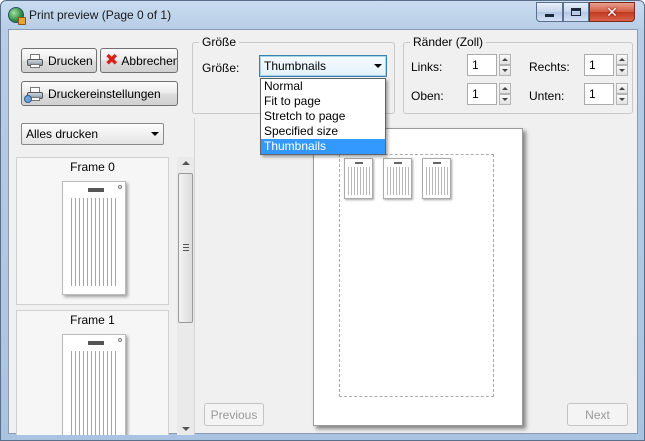 This screenshot has width=645, height=441. I want to click on close-icon: ✕, so click(612, 12).